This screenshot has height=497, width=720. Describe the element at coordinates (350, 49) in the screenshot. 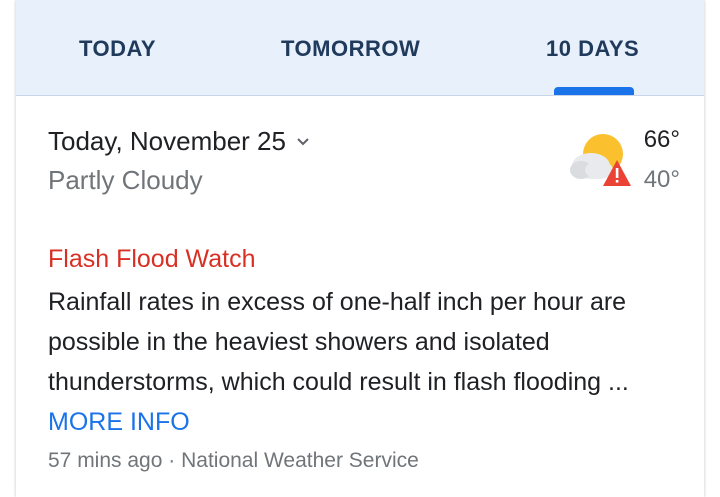

I see `tab-tomorrow: TOMORROW` at that location.